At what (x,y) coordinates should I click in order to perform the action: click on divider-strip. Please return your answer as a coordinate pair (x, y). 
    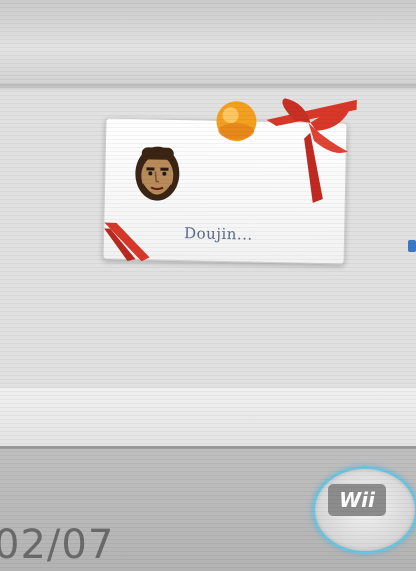
    Looking at the image, I should click on (208, 417).